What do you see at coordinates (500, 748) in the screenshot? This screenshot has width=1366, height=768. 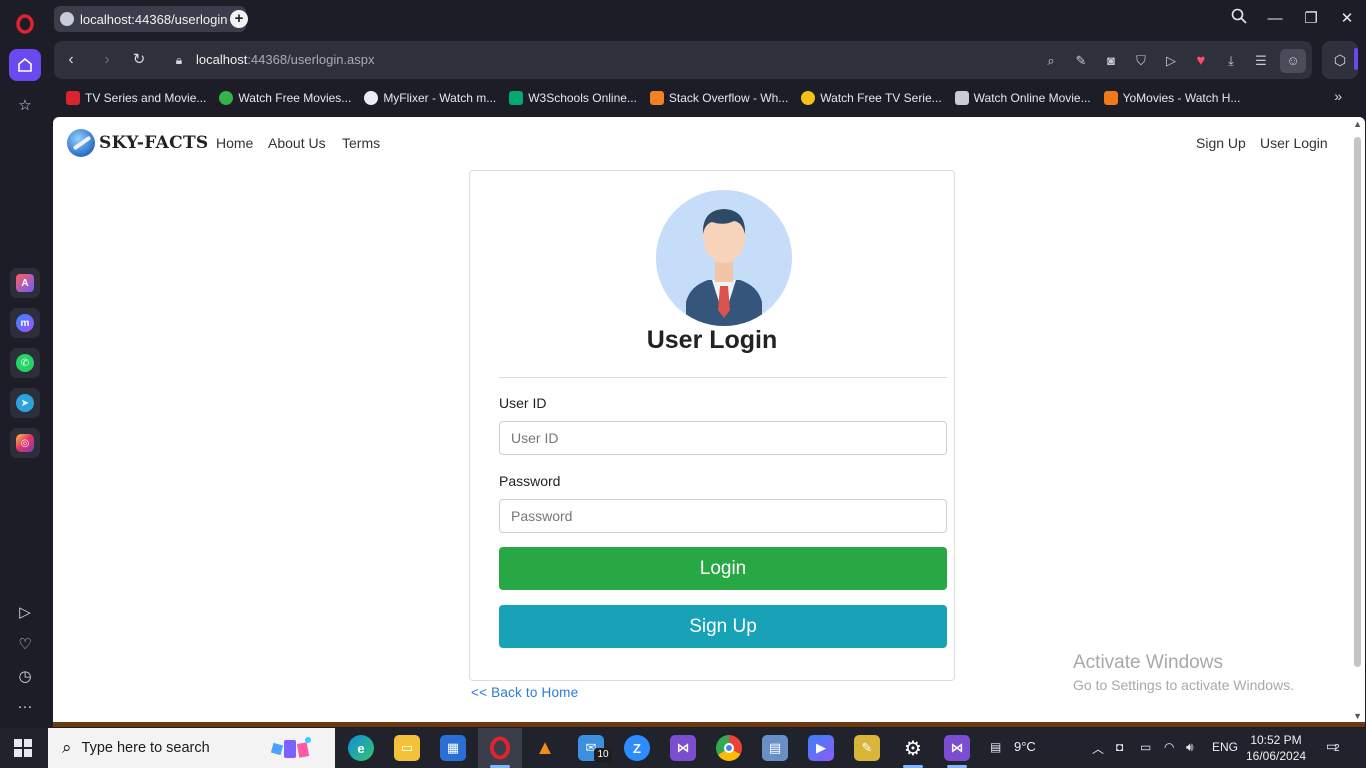 I see `opera-taskbar-icon` at bounding box center [500, 748].